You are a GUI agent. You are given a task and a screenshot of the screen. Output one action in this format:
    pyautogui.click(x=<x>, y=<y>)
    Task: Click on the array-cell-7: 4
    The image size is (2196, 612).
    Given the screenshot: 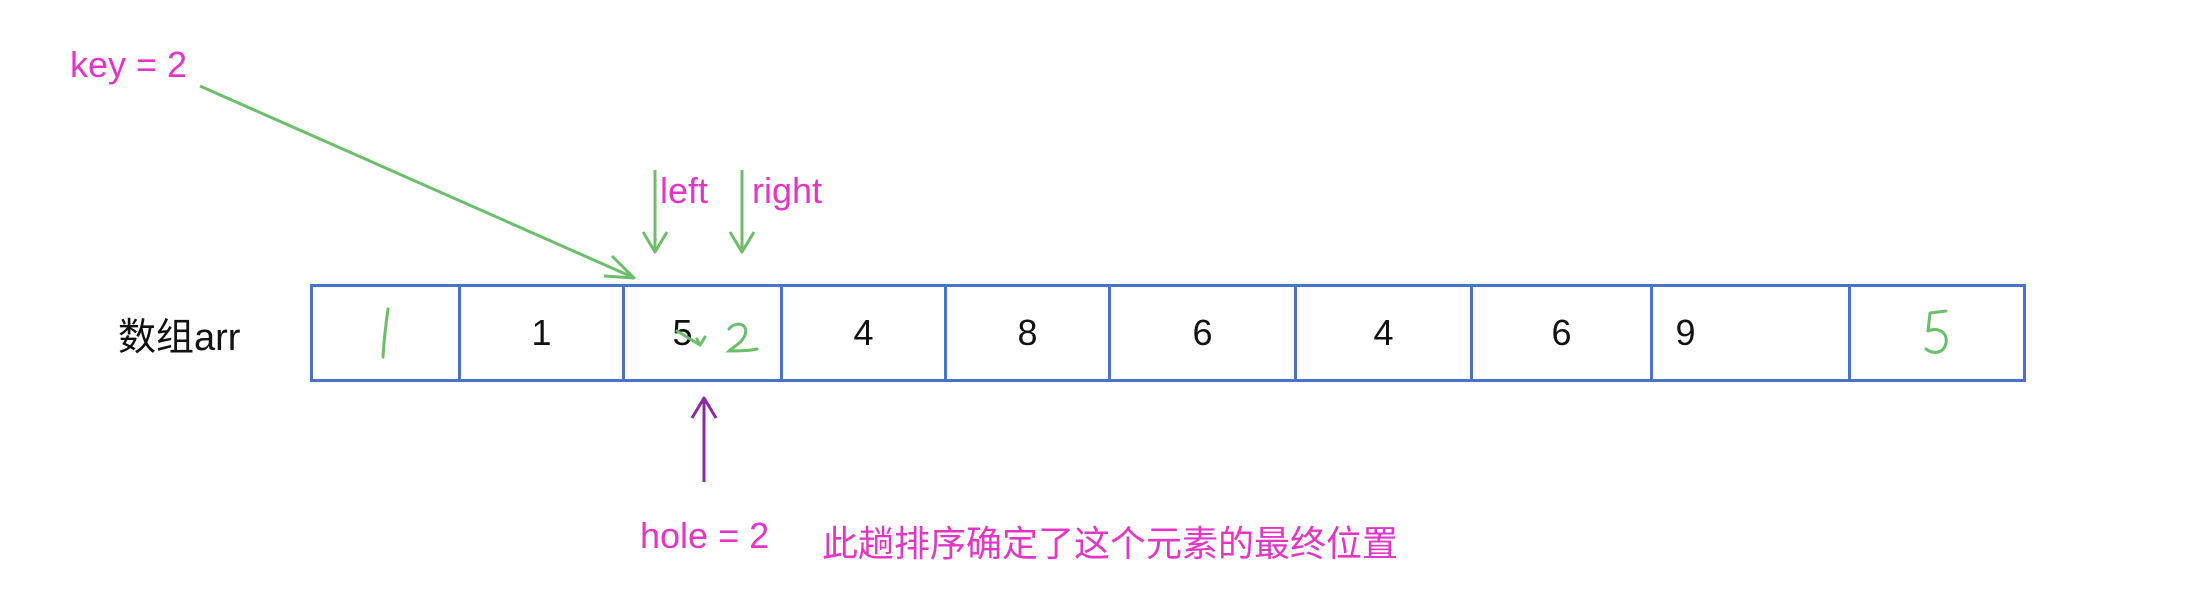 What is the action you would take?
    pyautogui.click(x=1382, y=333)
    